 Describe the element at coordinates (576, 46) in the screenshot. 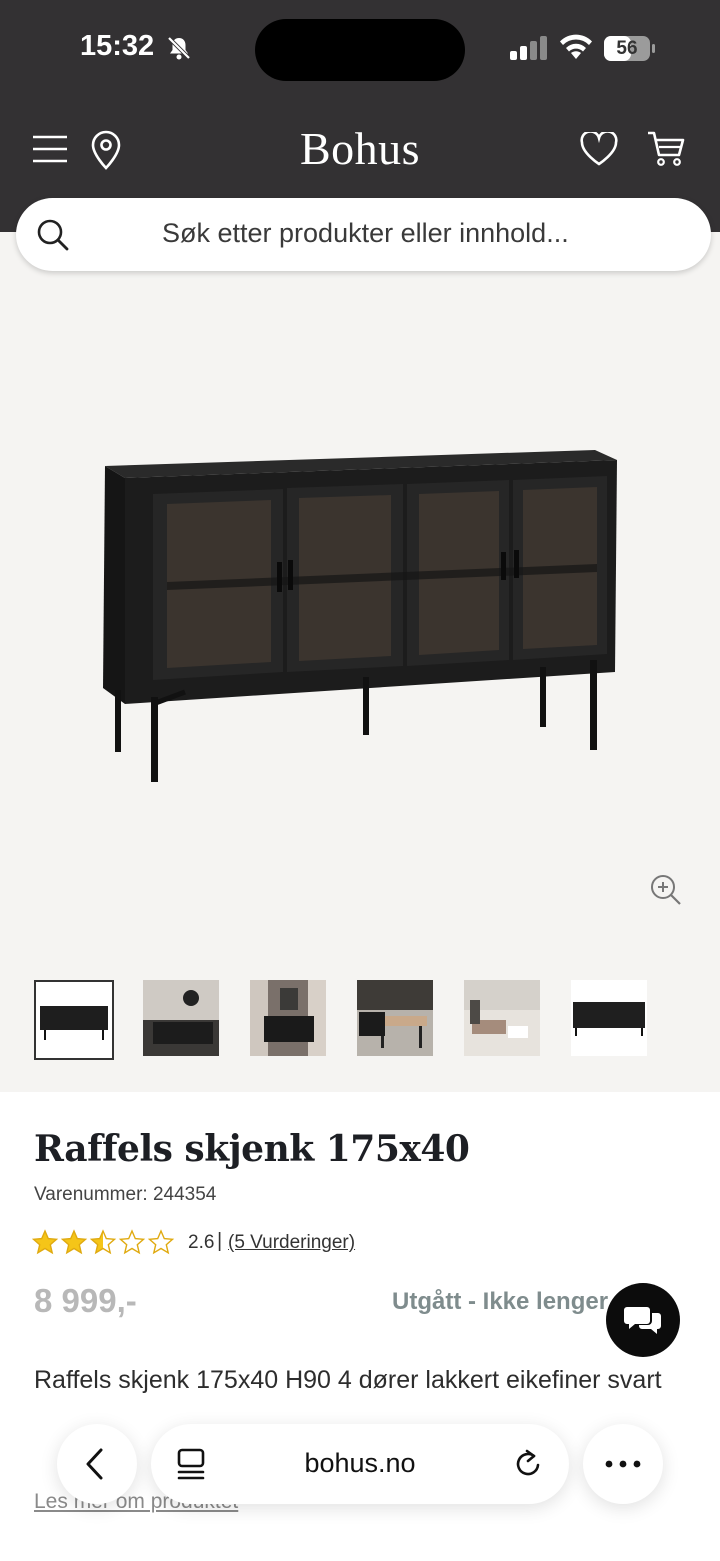

I see `wifi-icon` at that location.